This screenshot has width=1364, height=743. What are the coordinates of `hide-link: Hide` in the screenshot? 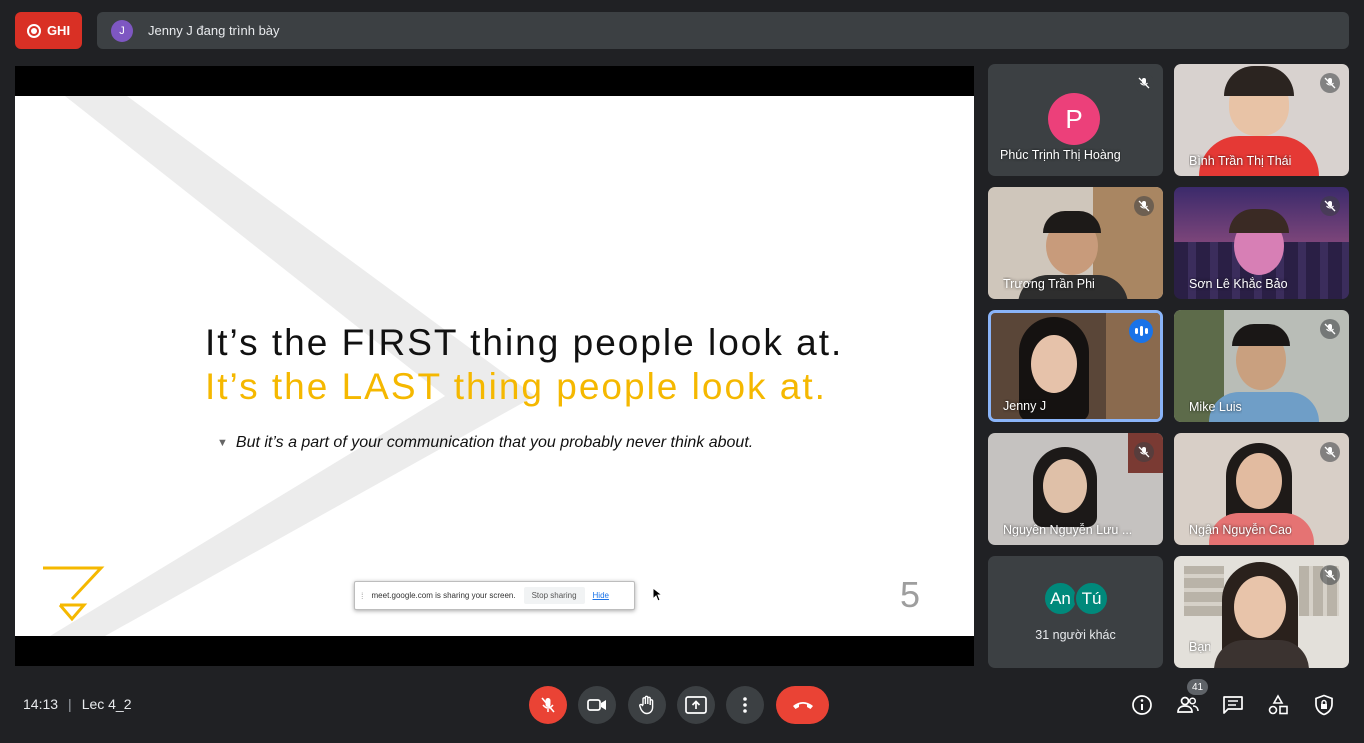 It's located at (601, 595).